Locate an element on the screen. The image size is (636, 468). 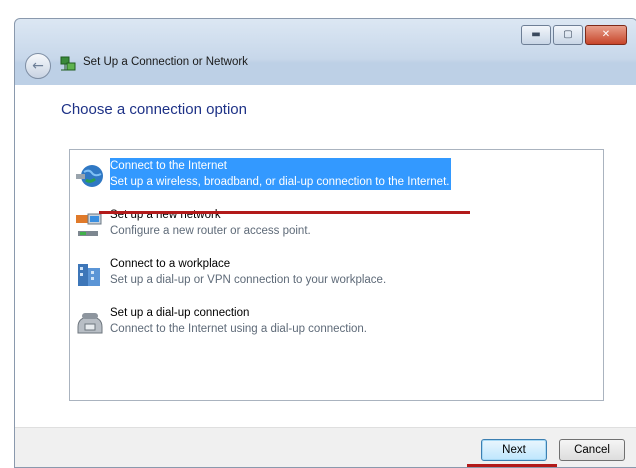
next-button: Next is located at coordinates (514, 450).